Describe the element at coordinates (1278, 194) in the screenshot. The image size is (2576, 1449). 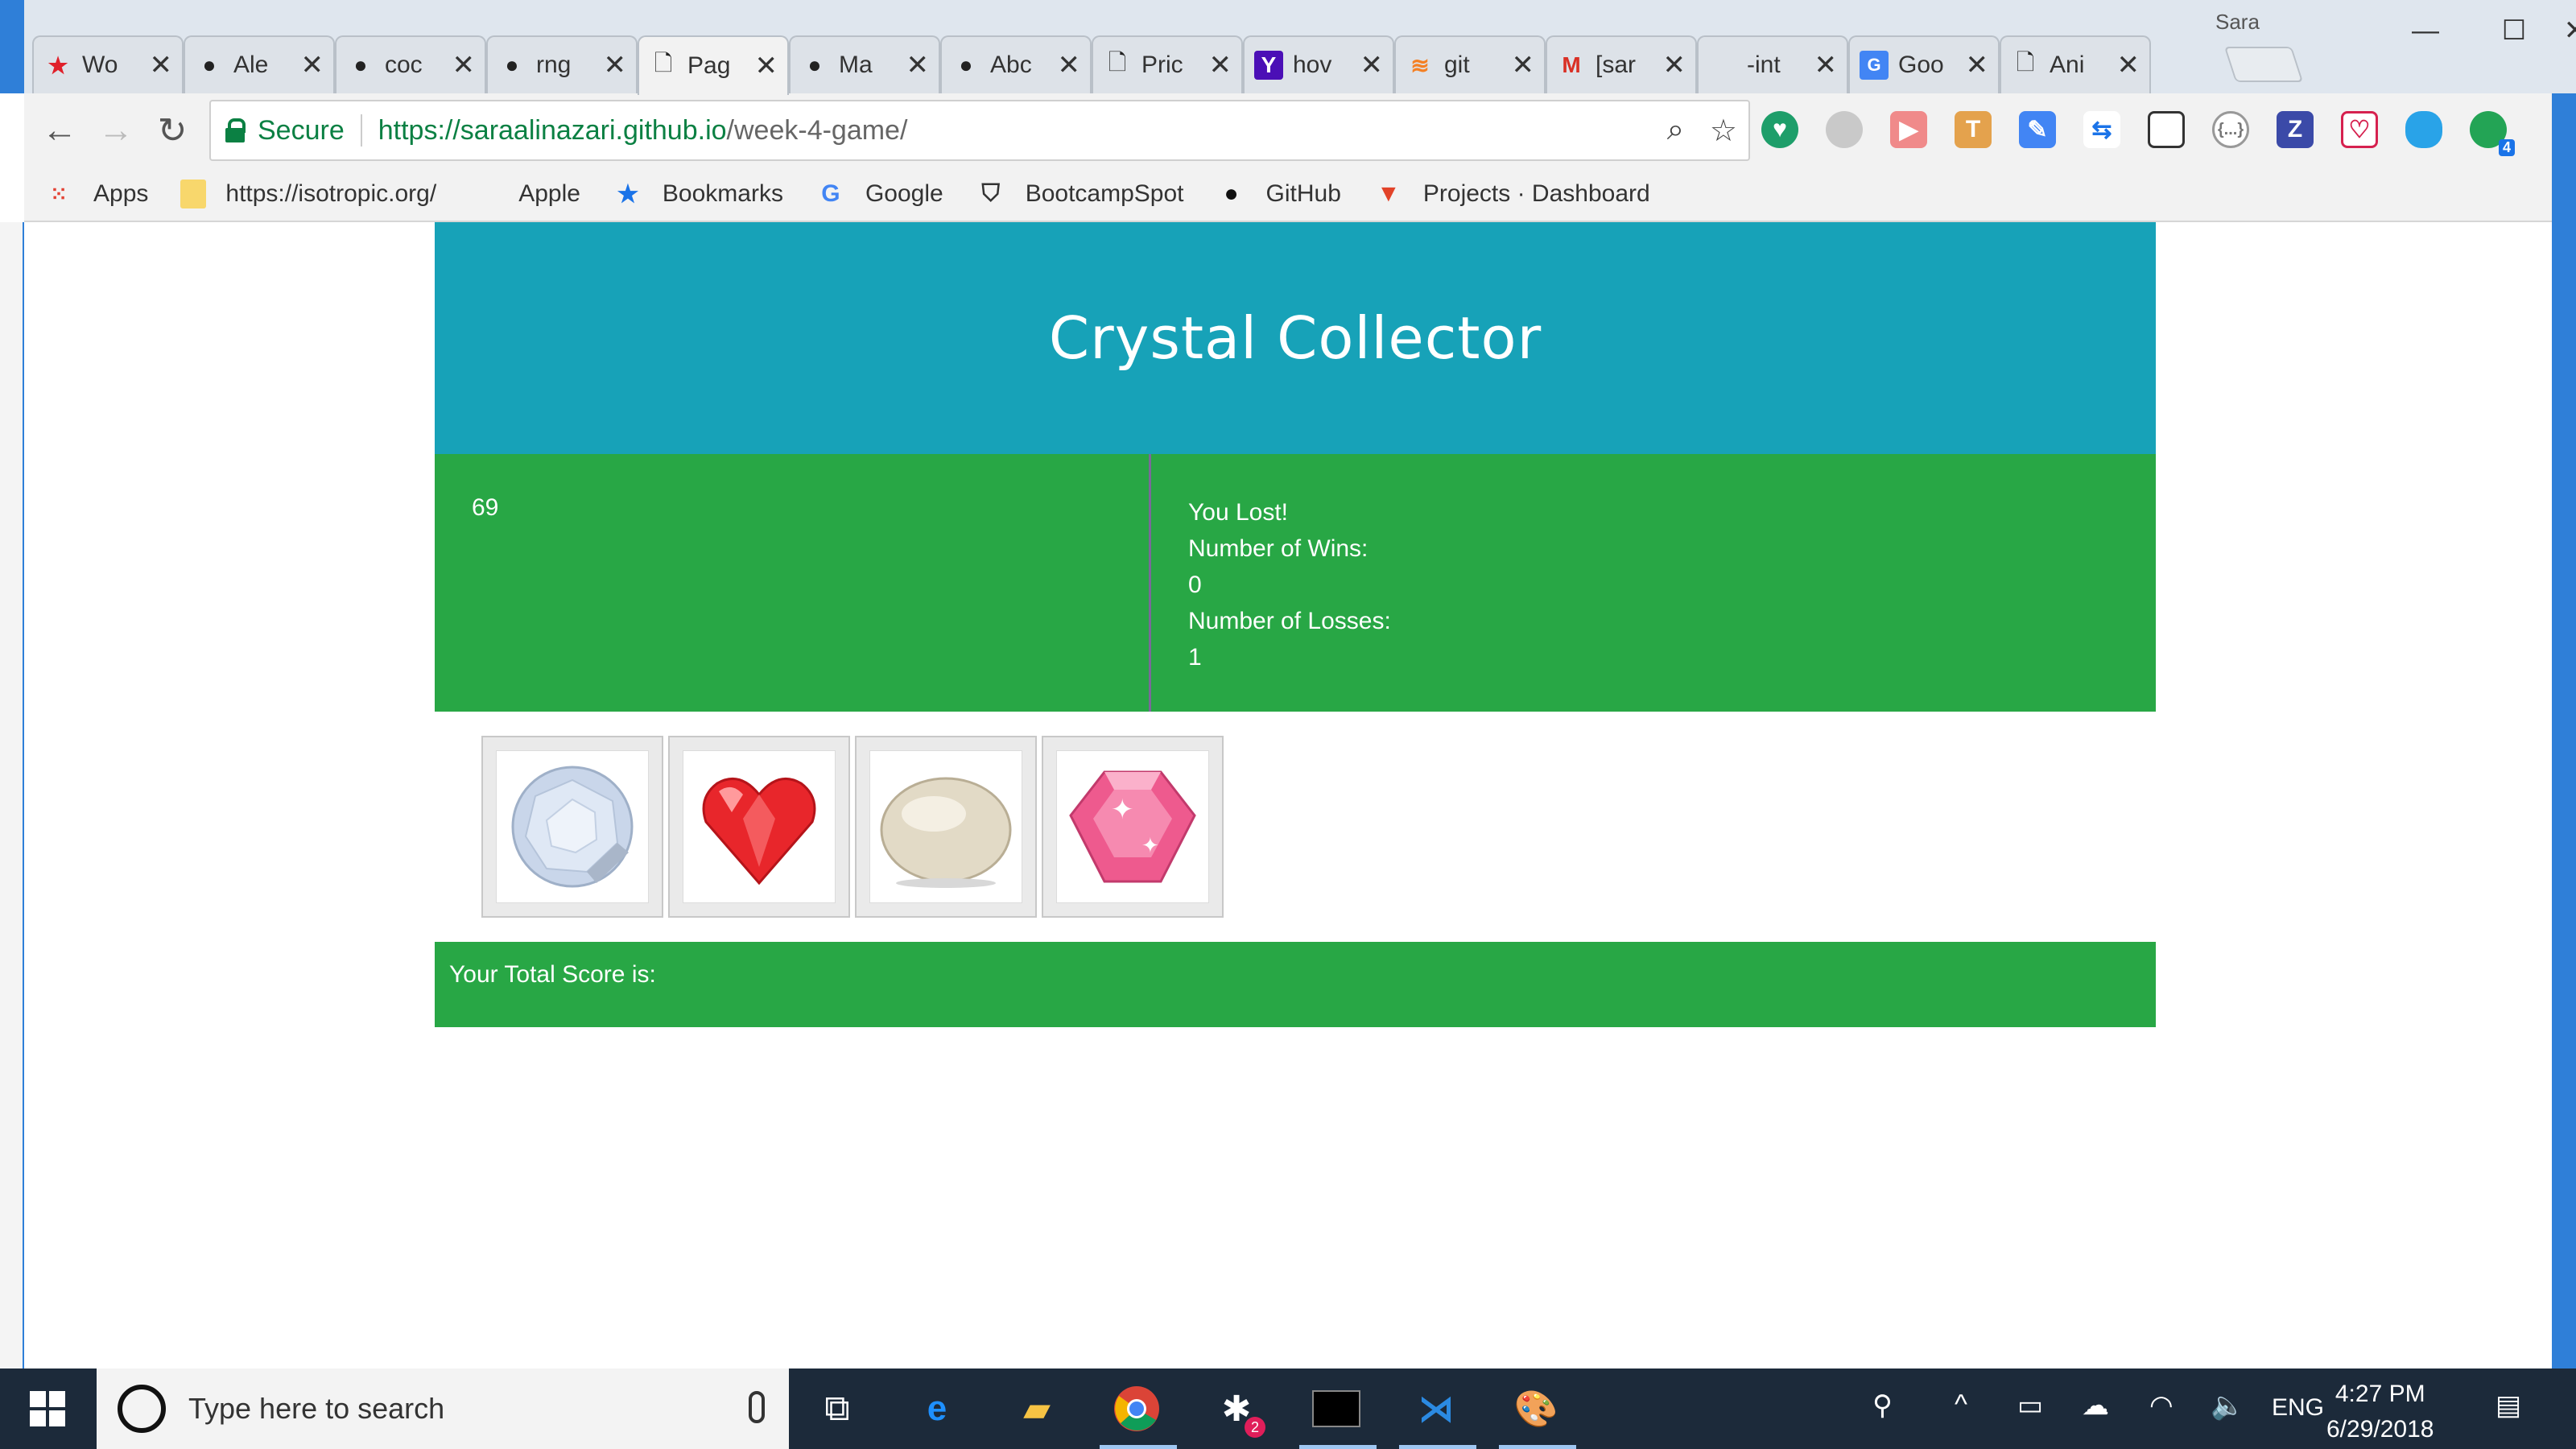
I see `bookmark-github: ● GitHub` at that location.